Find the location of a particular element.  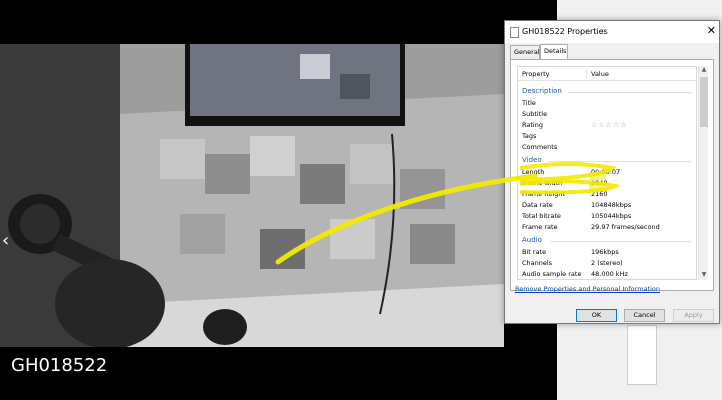

list-item: Channels 2 (stereo) is located at coordinates (609, 263).